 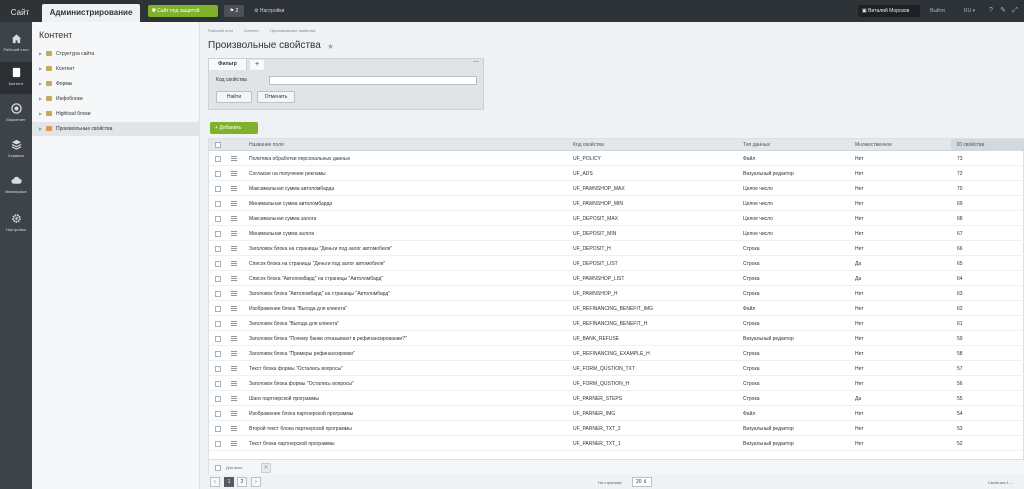 I want to click on column-header-id: ID свойства, so click(x=987, y=145).